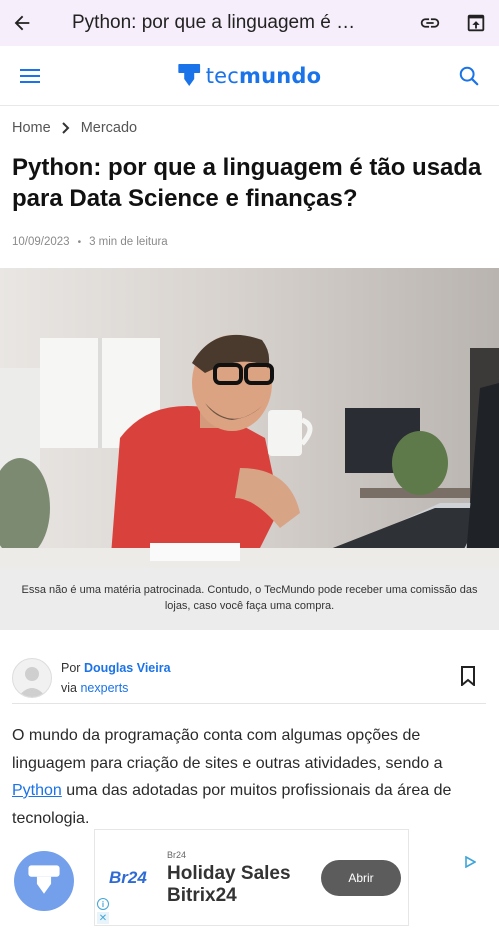 The width and height of the screenshot is (499, 928). What do you see at coordinates (127, 668) in the screenshot?
I see `author-name-link: Douglas Vieira` at bounding box center [127, 668].